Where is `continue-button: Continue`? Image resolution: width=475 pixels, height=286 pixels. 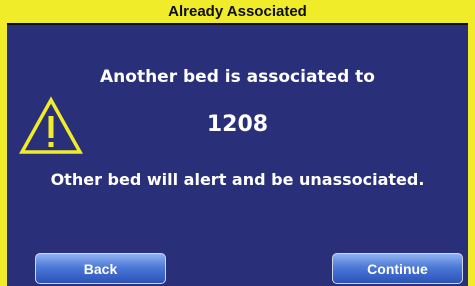 continue-button: Continue is located at coordinates (397, 268).